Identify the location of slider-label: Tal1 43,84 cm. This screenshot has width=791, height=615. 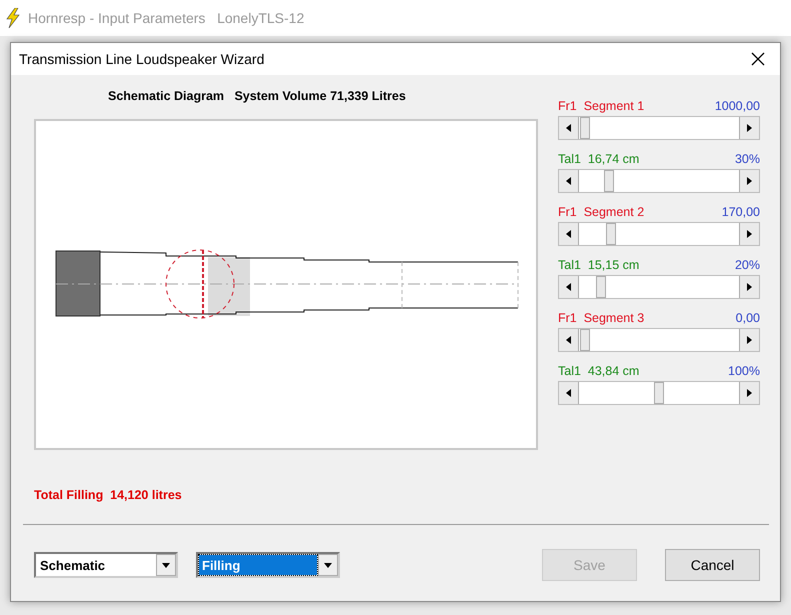
(599, 372).